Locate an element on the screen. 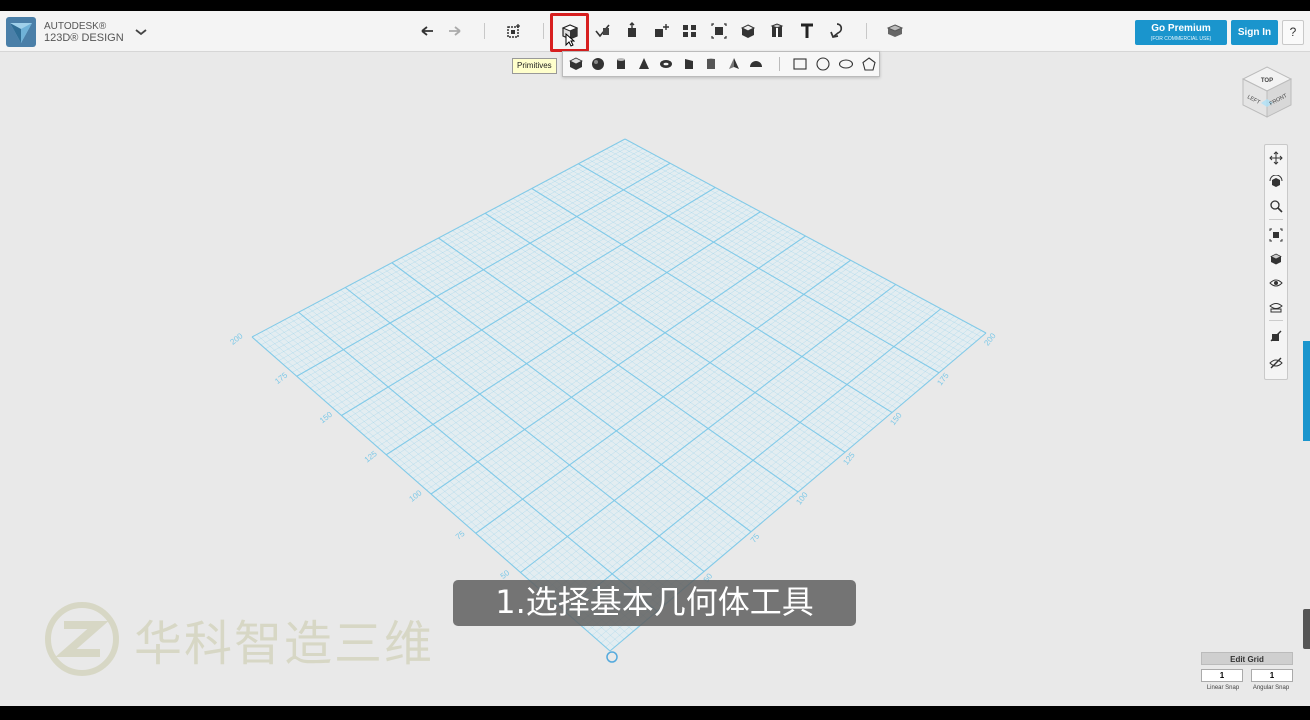 The image size is (1310, 720). sign-in-button: Sign In is located at coordinates (1254, 32).